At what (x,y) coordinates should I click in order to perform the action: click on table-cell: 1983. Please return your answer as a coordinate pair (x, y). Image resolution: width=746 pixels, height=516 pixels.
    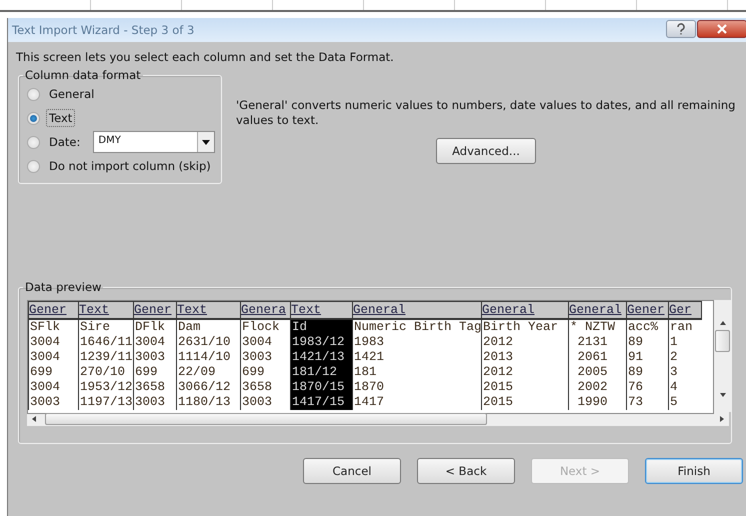
    Looking at the image, I should click on (417, 342).